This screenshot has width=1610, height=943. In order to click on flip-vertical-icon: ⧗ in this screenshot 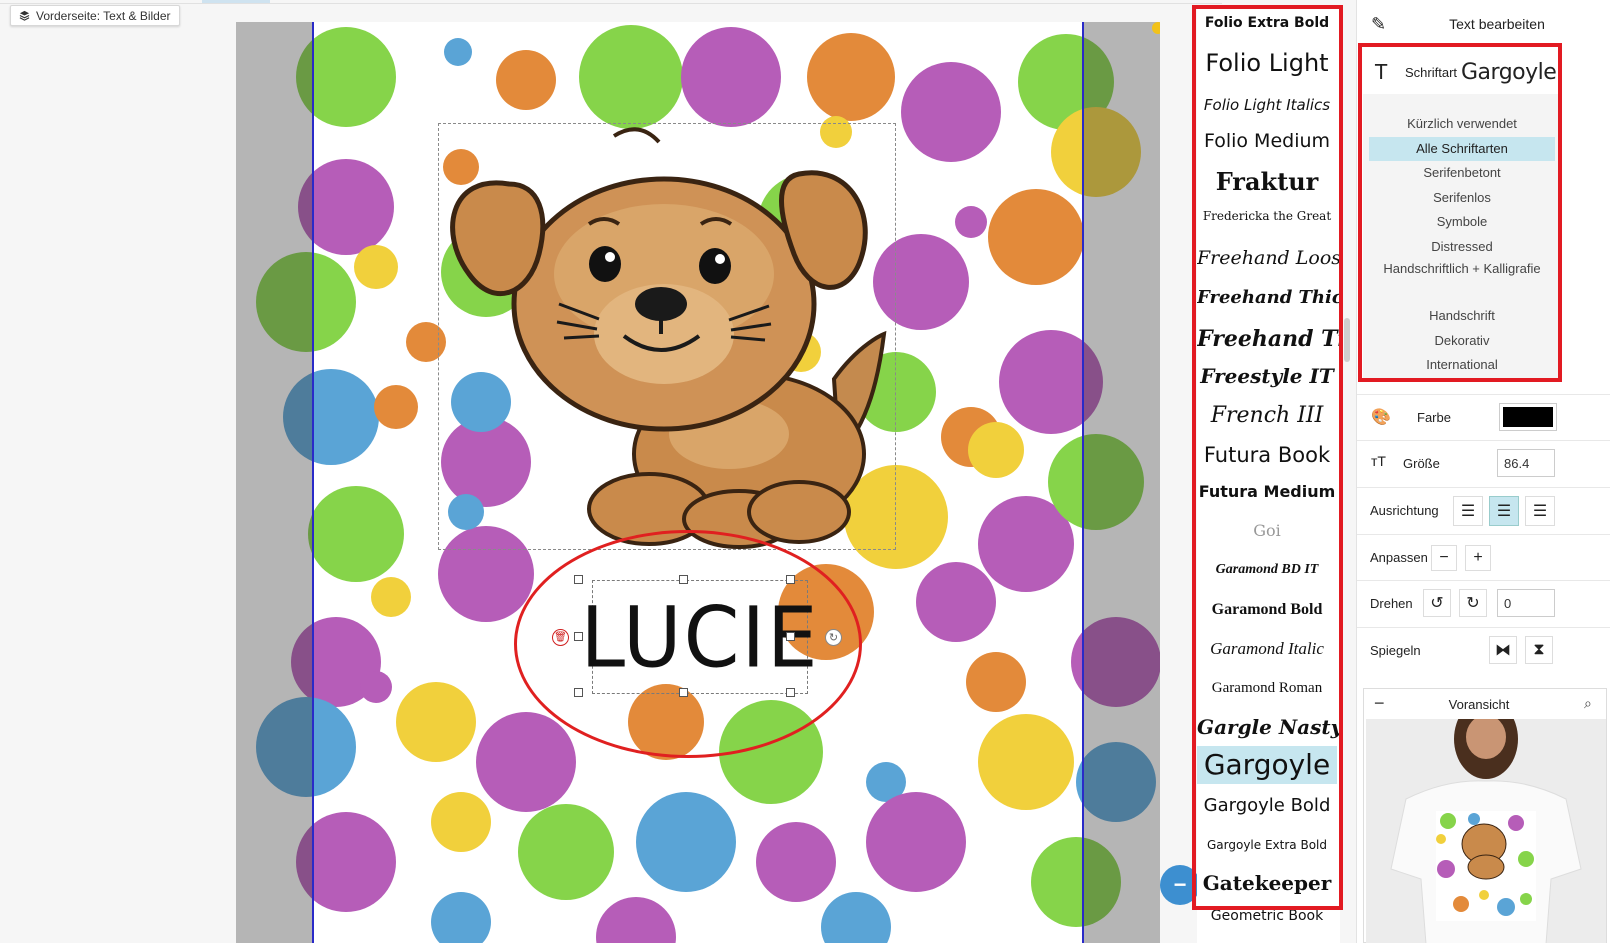, I will do `click(1539, 649)`.